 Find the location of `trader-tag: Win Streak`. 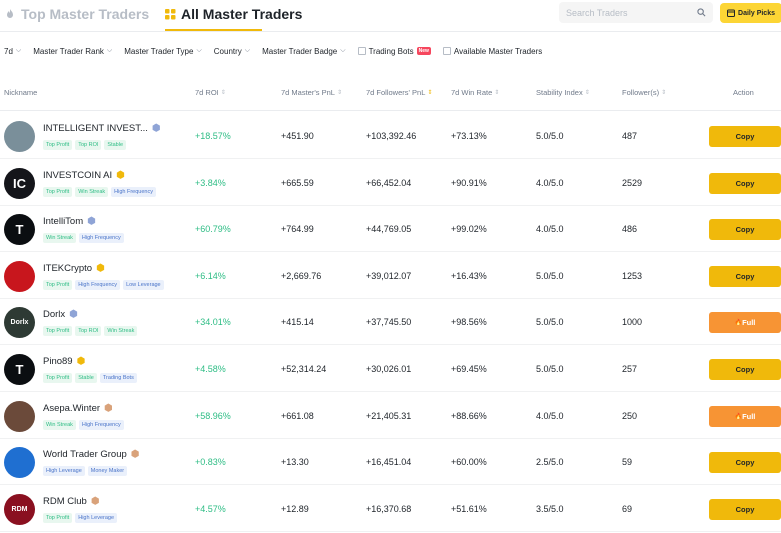

trader-tag: Win Streak is located at coordinates (59, 238).